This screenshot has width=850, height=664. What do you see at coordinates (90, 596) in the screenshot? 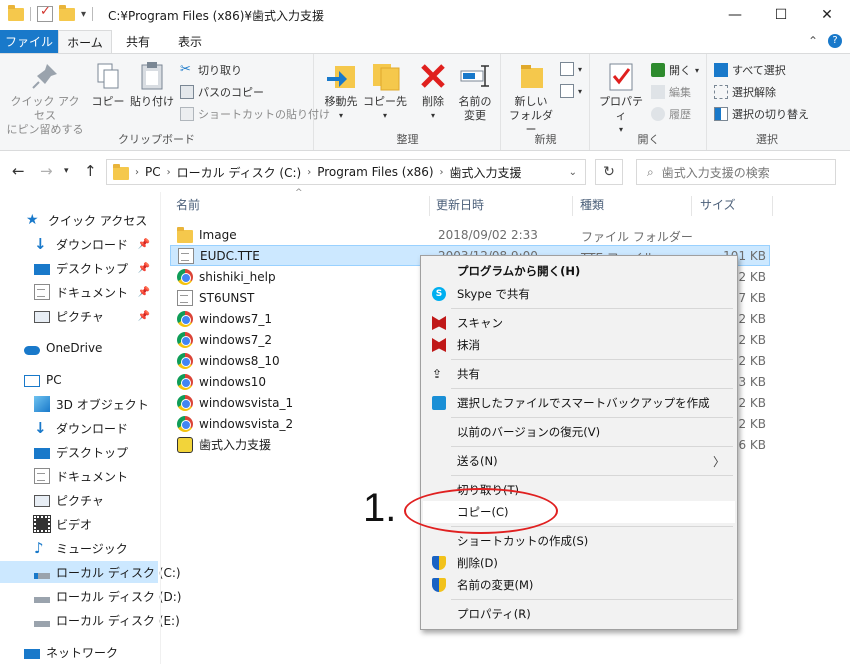
I see `nav-local-disk-d: ローカル ディスク (D:)` at bounding box center [90, 596].